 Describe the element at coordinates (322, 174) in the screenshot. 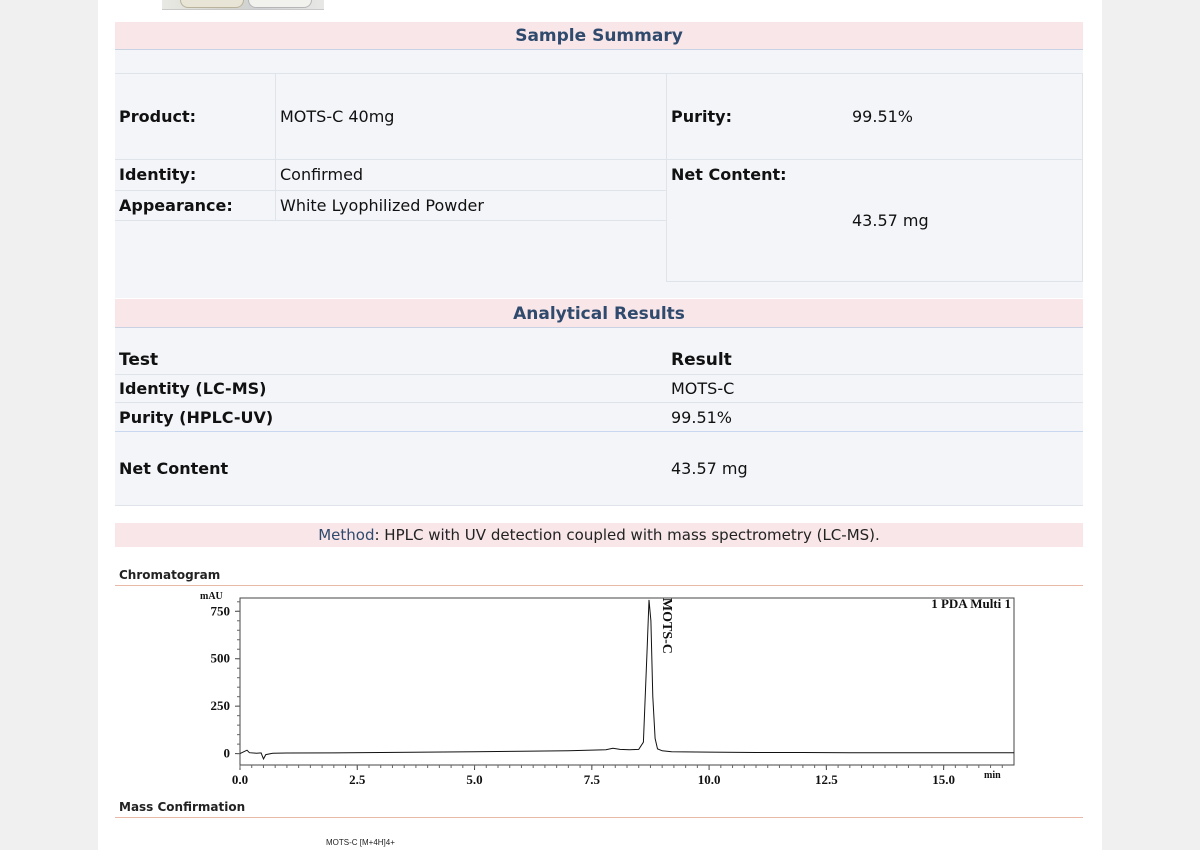

I see `identity-value: Confirmed` at that location.